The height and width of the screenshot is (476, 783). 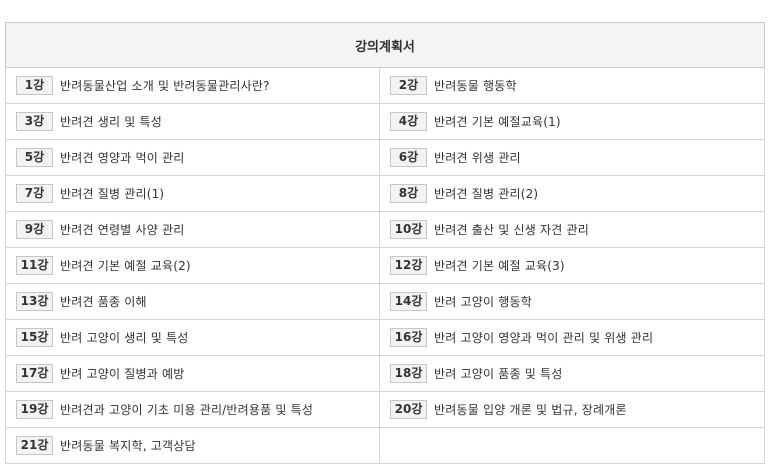 I want to click on lecture-title: 반려견 생리 및 특성, so click(x=111, y=122).